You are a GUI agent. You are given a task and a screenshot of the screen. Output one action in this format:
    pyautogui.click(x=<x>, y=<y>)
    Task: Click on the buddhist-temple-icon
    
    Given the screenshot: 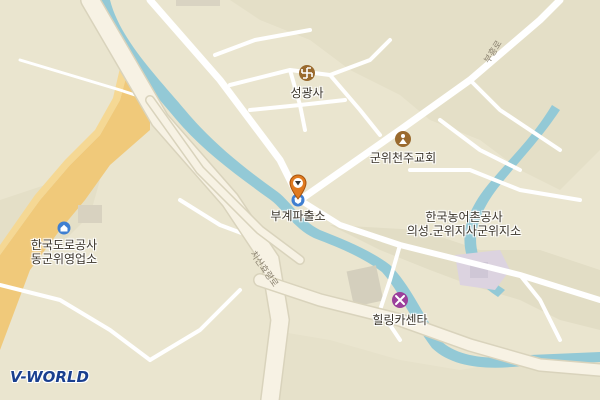 What is the action you would take?
    pyautogui.click(x=307, y=73)
    